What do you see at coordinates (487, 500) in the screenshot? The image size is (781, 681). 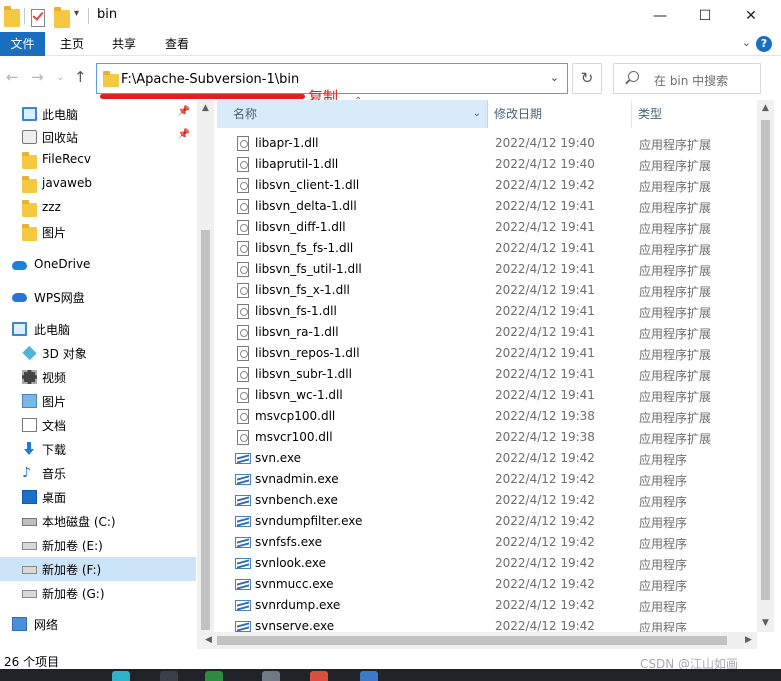 I see `file-row: svnbench.exe 2022/4/12 19:42 应用程序` at bounding box center [487, 500].